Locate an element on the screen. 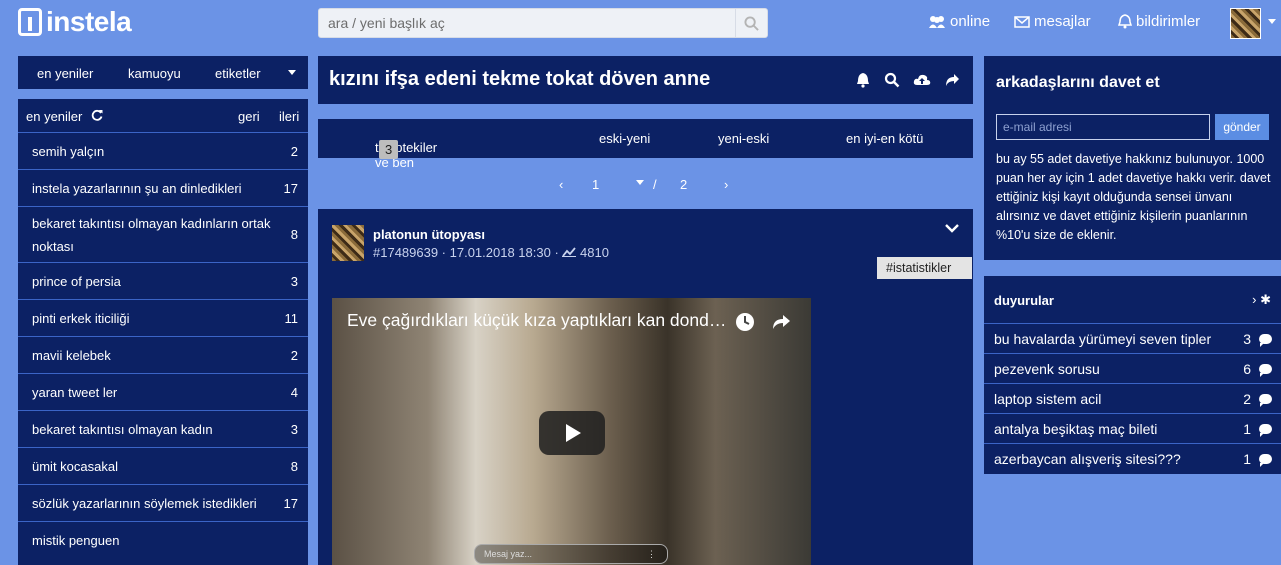 The height and width of the screenshot is (565, 1281). invite-email-input is located at coordinates (1103, 127).